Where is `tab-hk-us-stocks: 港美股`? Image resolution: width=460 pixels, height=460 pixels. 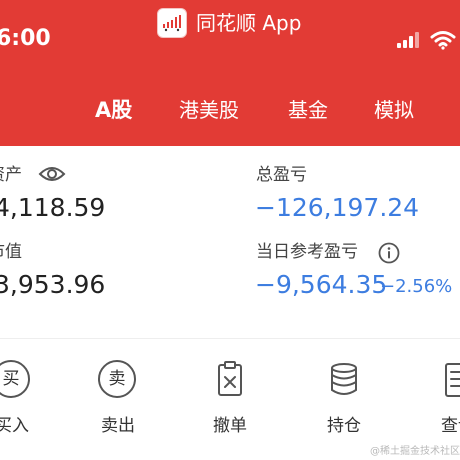 tab-hk-us-stocks: 港美股 is located at coordinates (209, 110).